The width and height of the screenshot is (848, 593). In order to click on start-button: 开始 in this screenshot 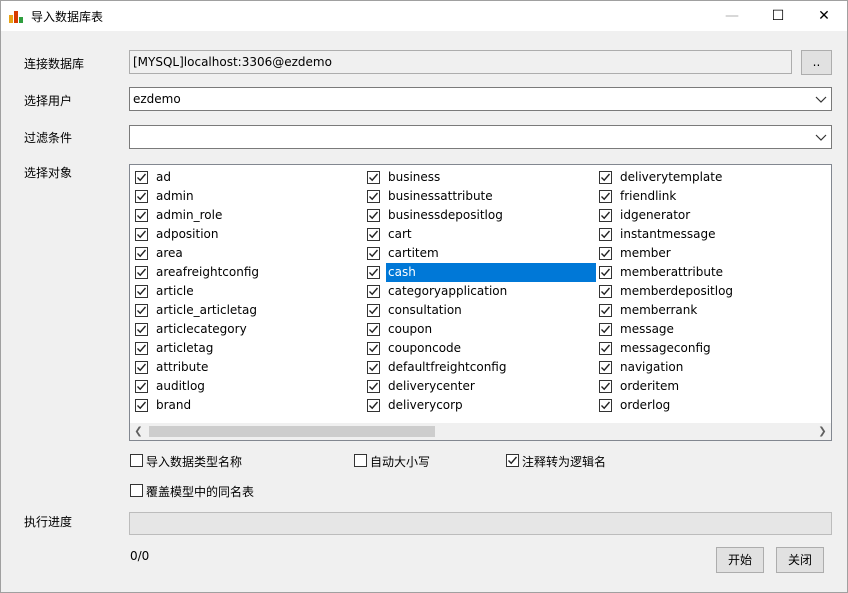, I will do `click(740, 560)`.